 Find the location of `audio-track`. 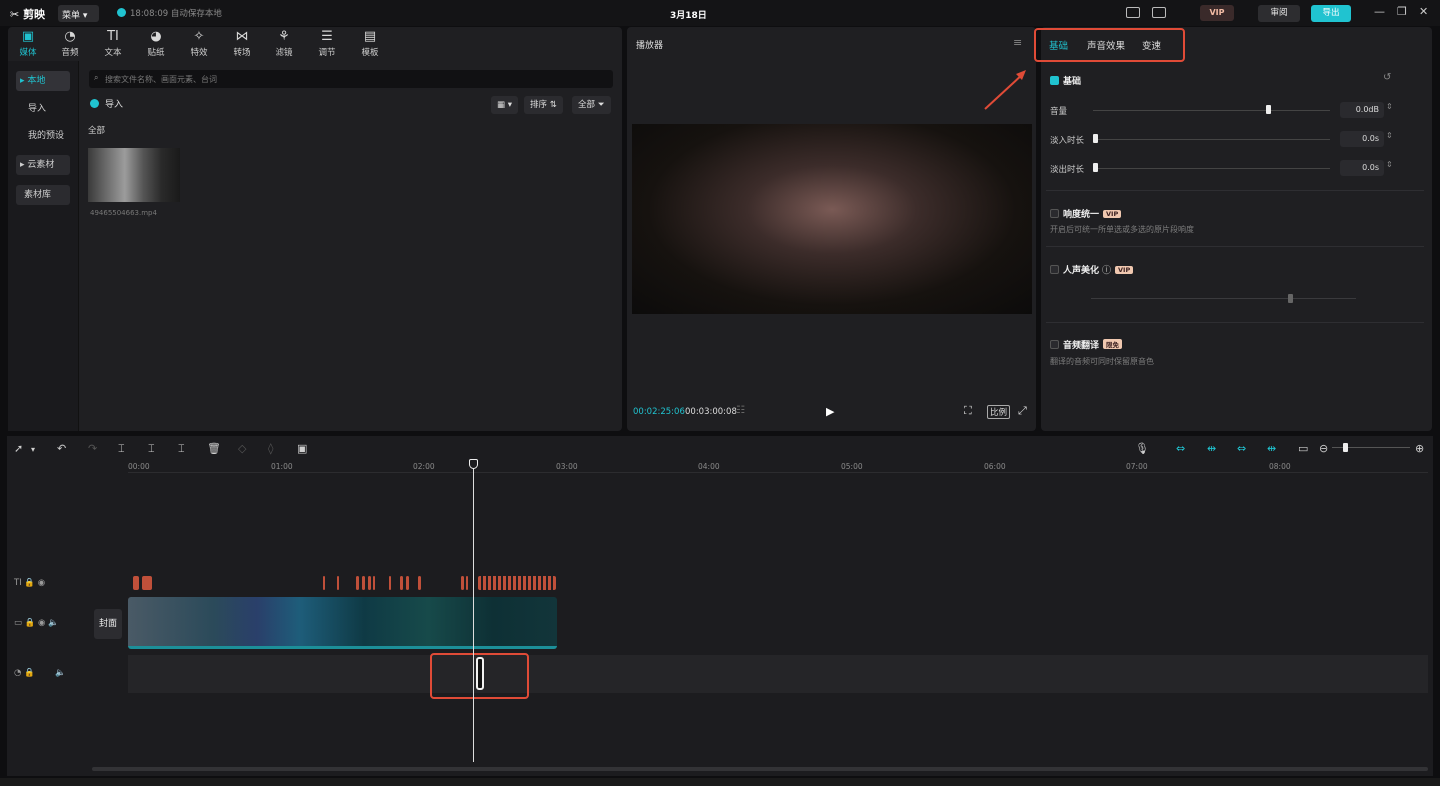

audio-track is located at coordinates (778, 674).